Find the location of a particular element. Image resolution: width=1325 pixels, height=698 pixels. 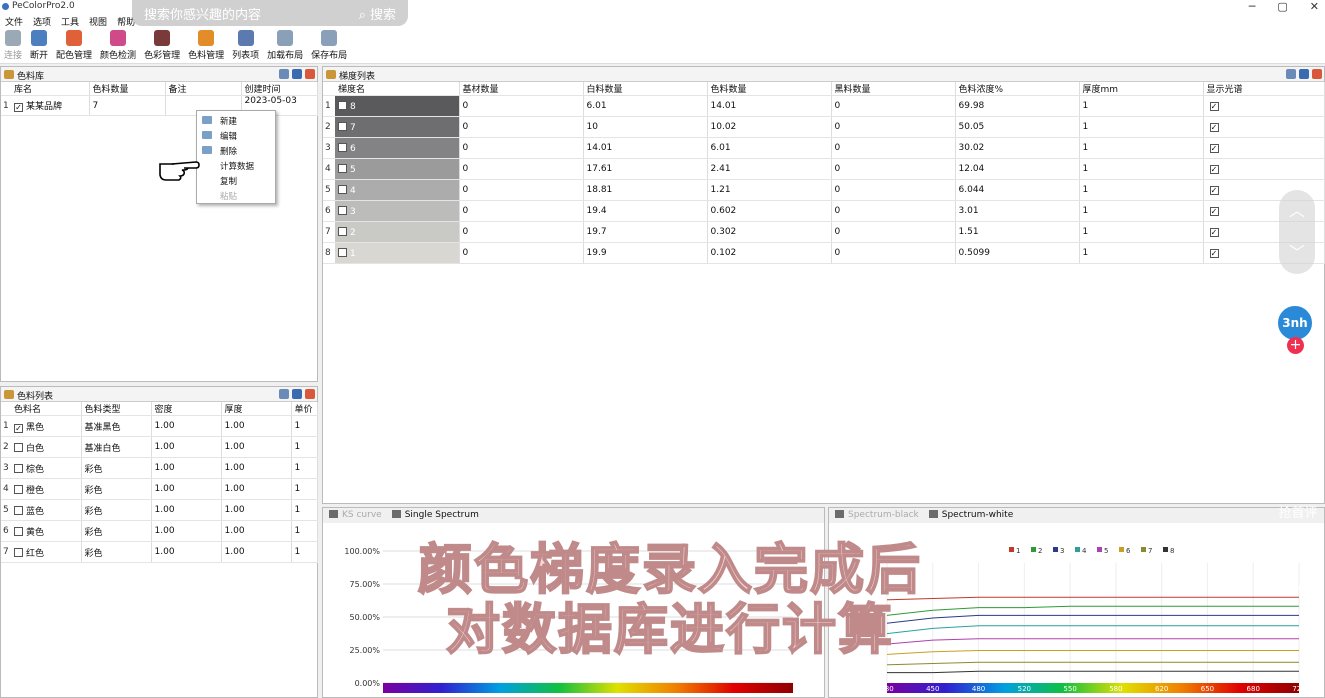

gradient-swatch-cell: 6 is located at coordinates (397, 148).